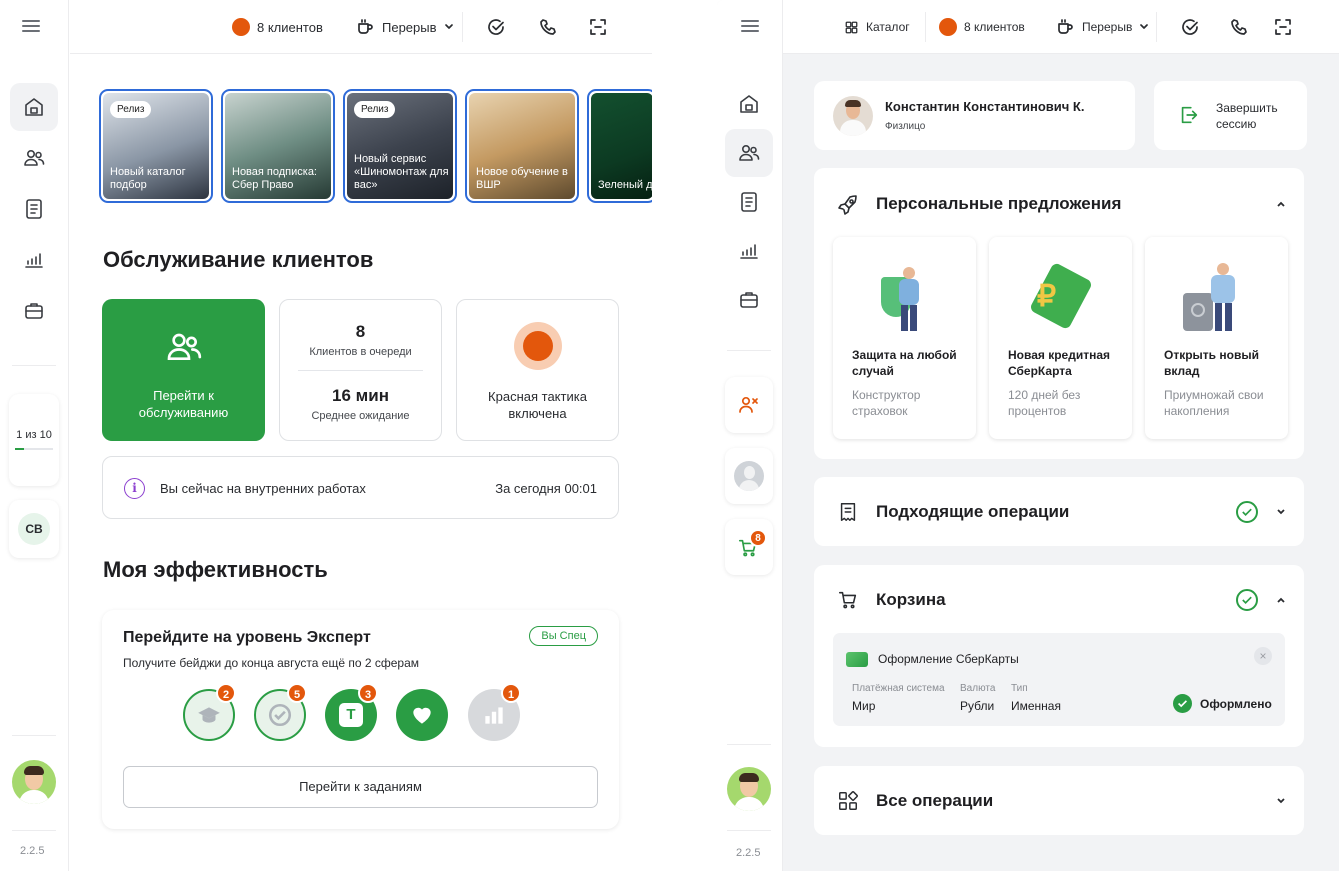  Describe the element at coordinates (758, 538) in the screenshot. I see `cart-badge: 8` at that location.